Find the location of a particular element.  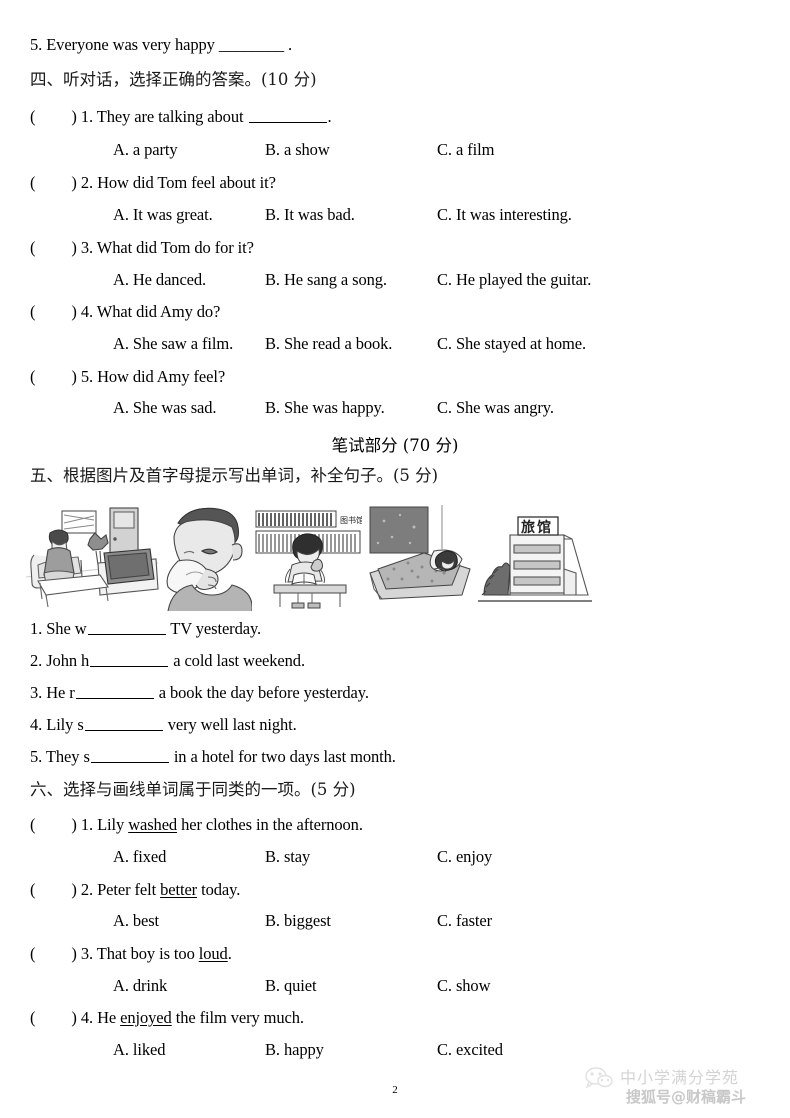

stem-suffix: today. is located at coordinates (219, 889).